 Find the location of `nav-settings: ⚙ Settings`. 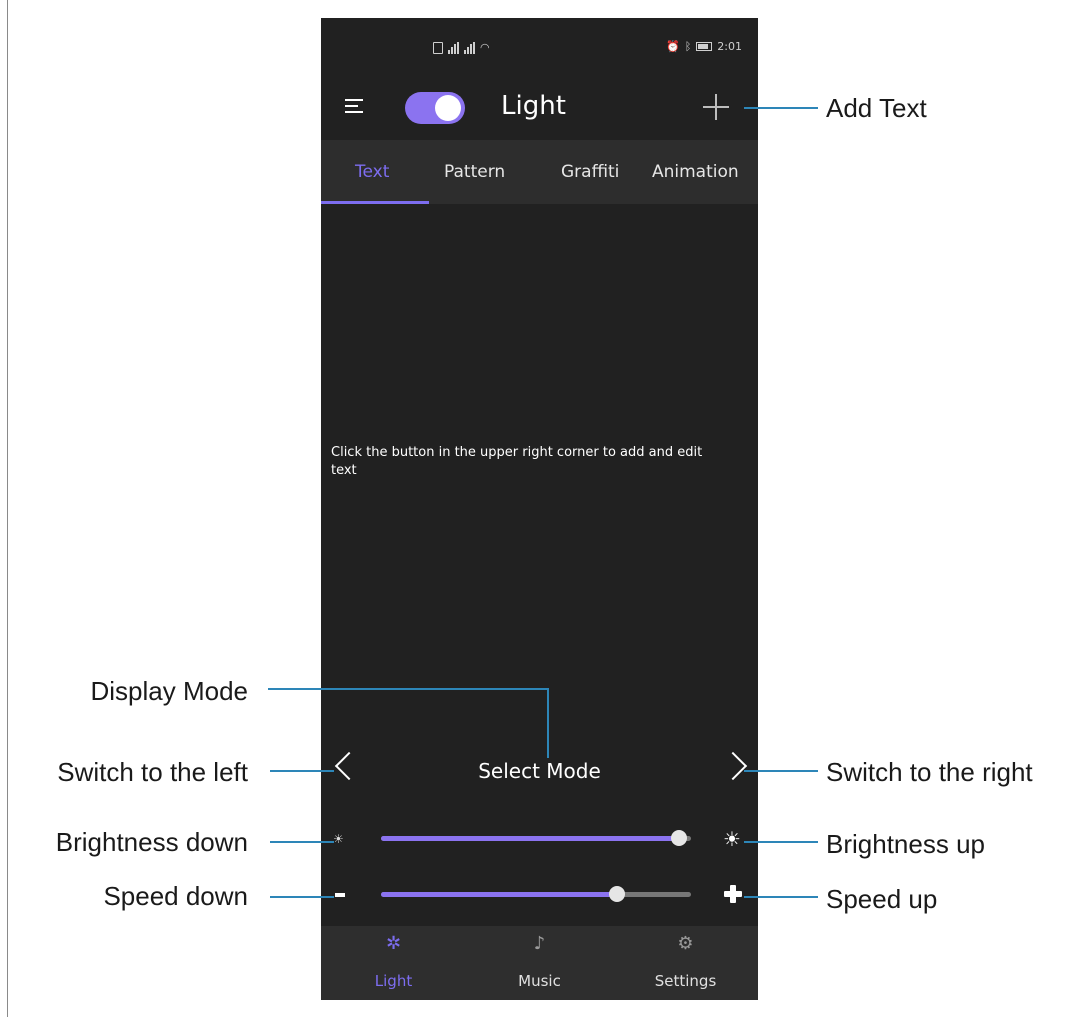

nav-settings: ⚙ Settings is located at coordinates (685, 963).